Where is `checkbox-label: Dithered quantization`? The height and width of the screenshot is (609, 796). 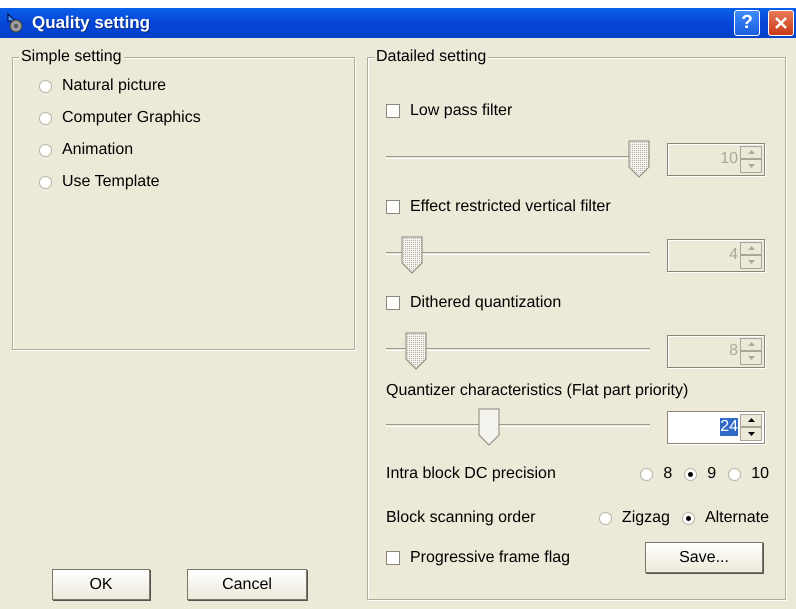 checkbox-label: Dithered quantization is located at coordinates (486, 303).